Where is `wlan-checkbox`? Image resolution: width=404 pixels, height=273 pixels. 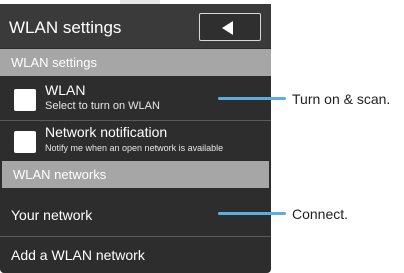
wlan-checkbox is located at coordinates (25, 100).